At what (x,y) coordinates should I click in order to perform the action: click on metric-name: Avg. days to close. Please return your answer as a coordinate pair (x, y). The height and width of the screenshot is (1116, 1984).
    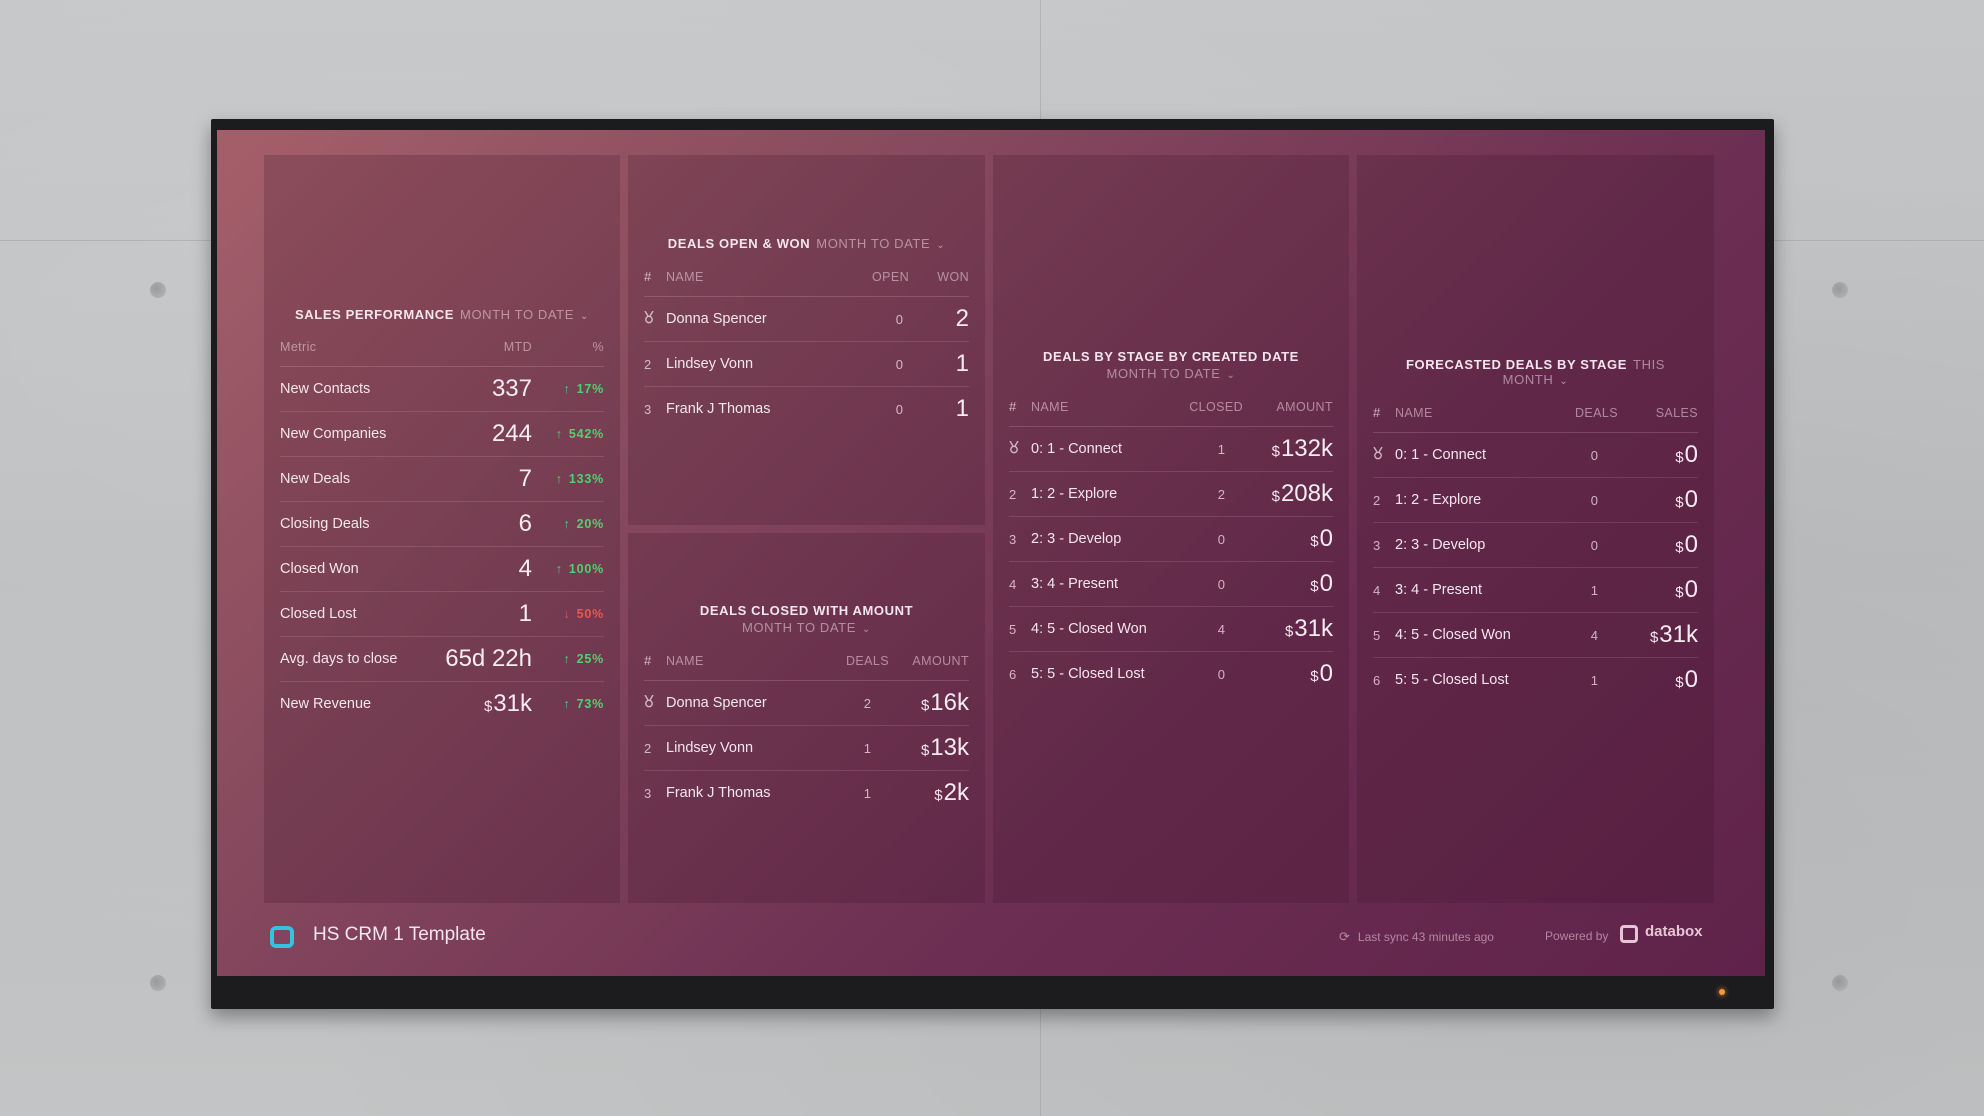
    Looking at the image, I should click on (352, 659).